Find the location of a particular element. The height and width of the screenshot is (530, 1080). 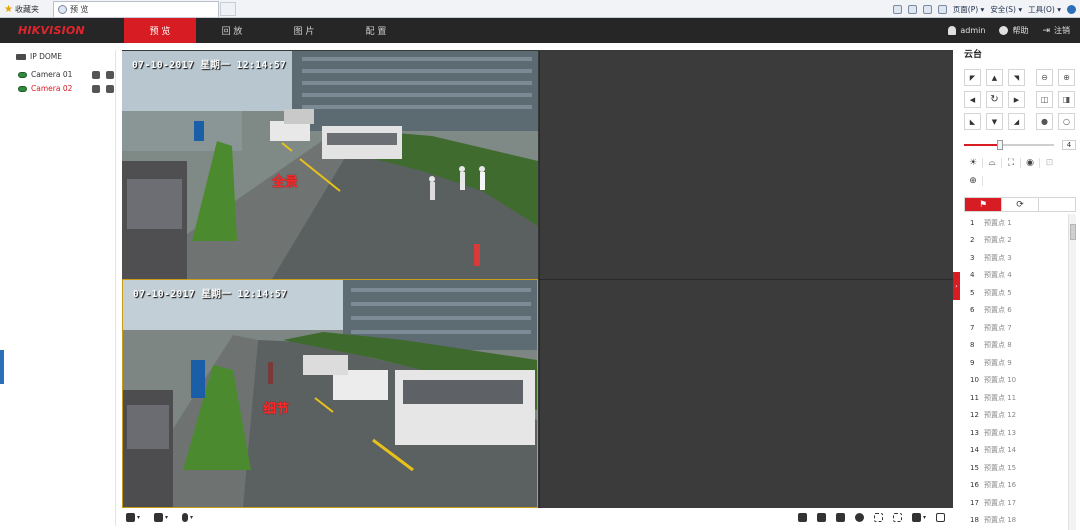

preset-item: 5 预置点 5 is located at coordinates (1016, 293).